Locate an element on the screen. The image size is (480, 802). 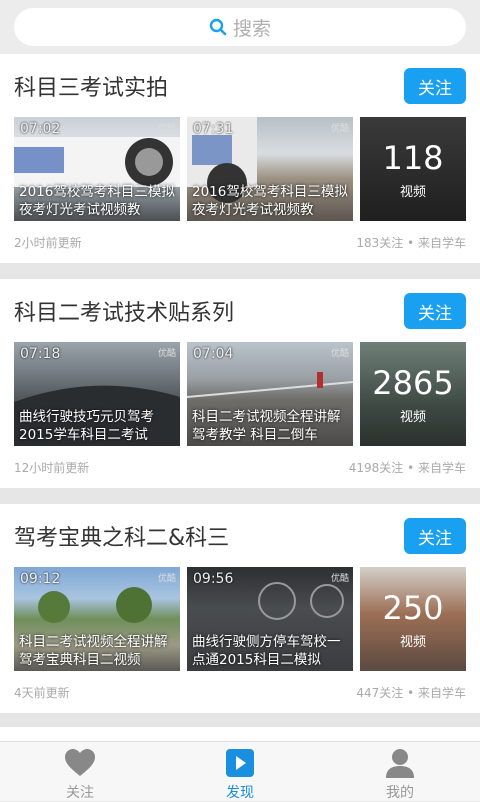
video-thumbnail: 优酷 07:04 科目二考试视频全程讲解驾考教学 科目二倒车 is located at coordinates (270, 394).